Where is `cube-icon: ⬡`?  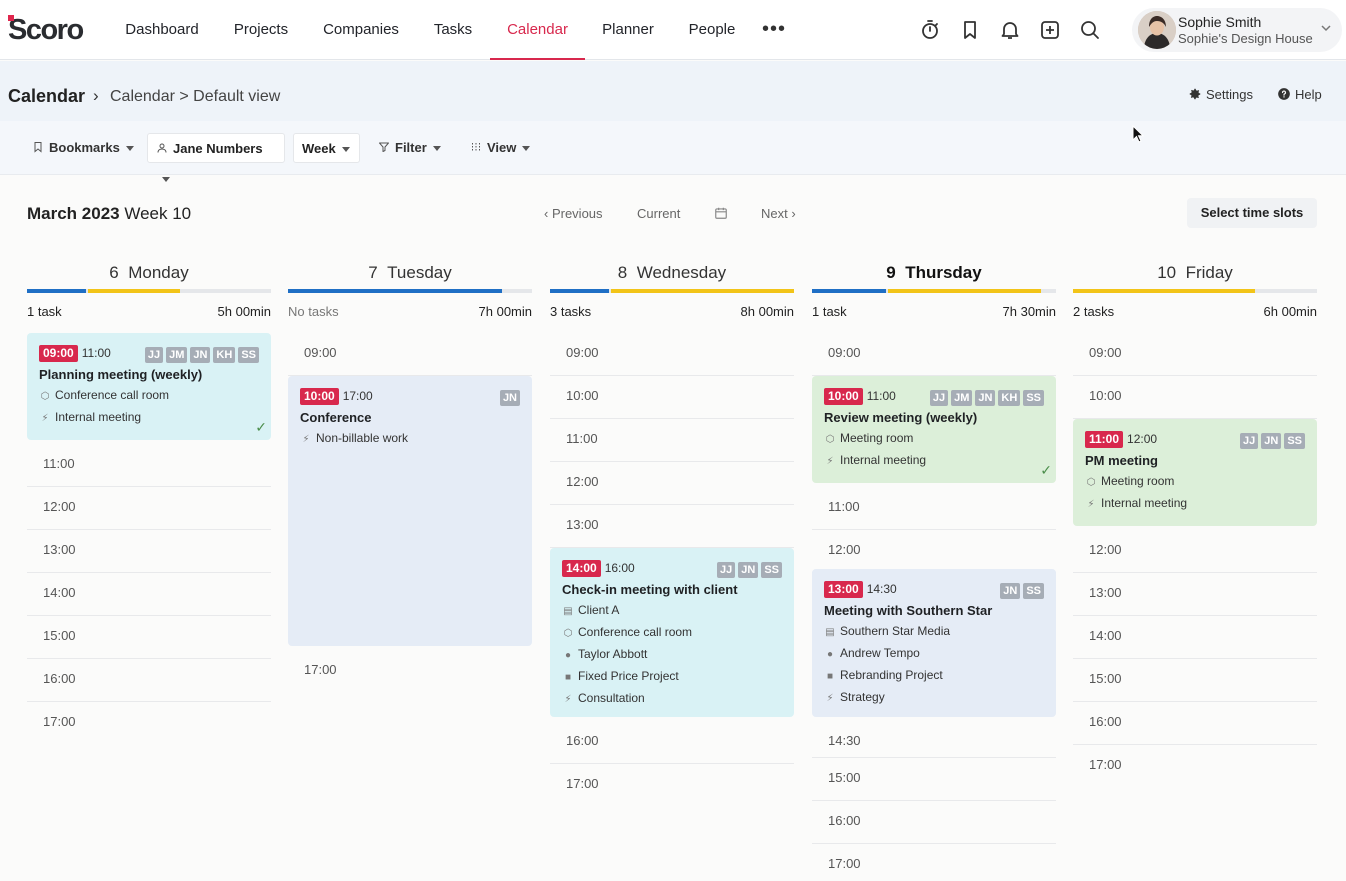
cube-icon: ⬡ is located at coordinates (568, 633).